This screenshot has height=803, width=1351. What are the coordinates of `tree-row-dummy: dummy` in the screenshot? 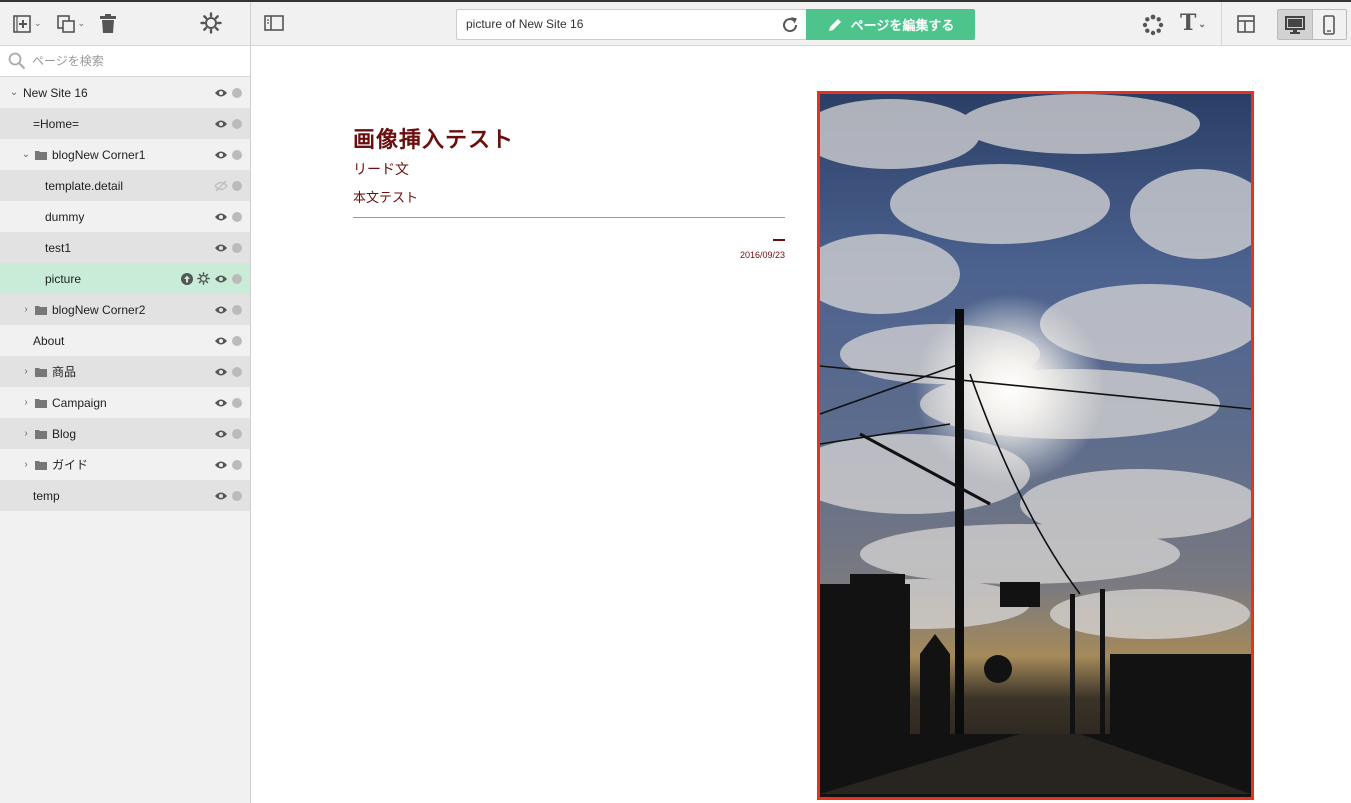 It's located at (125, 216).